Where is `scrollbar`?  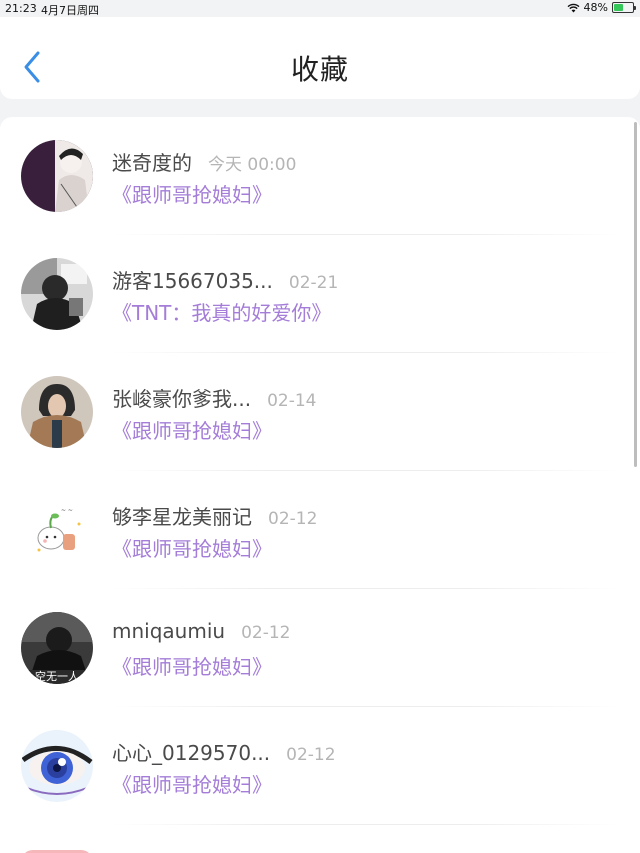
scrollbar is located at coordinates (635, 294).